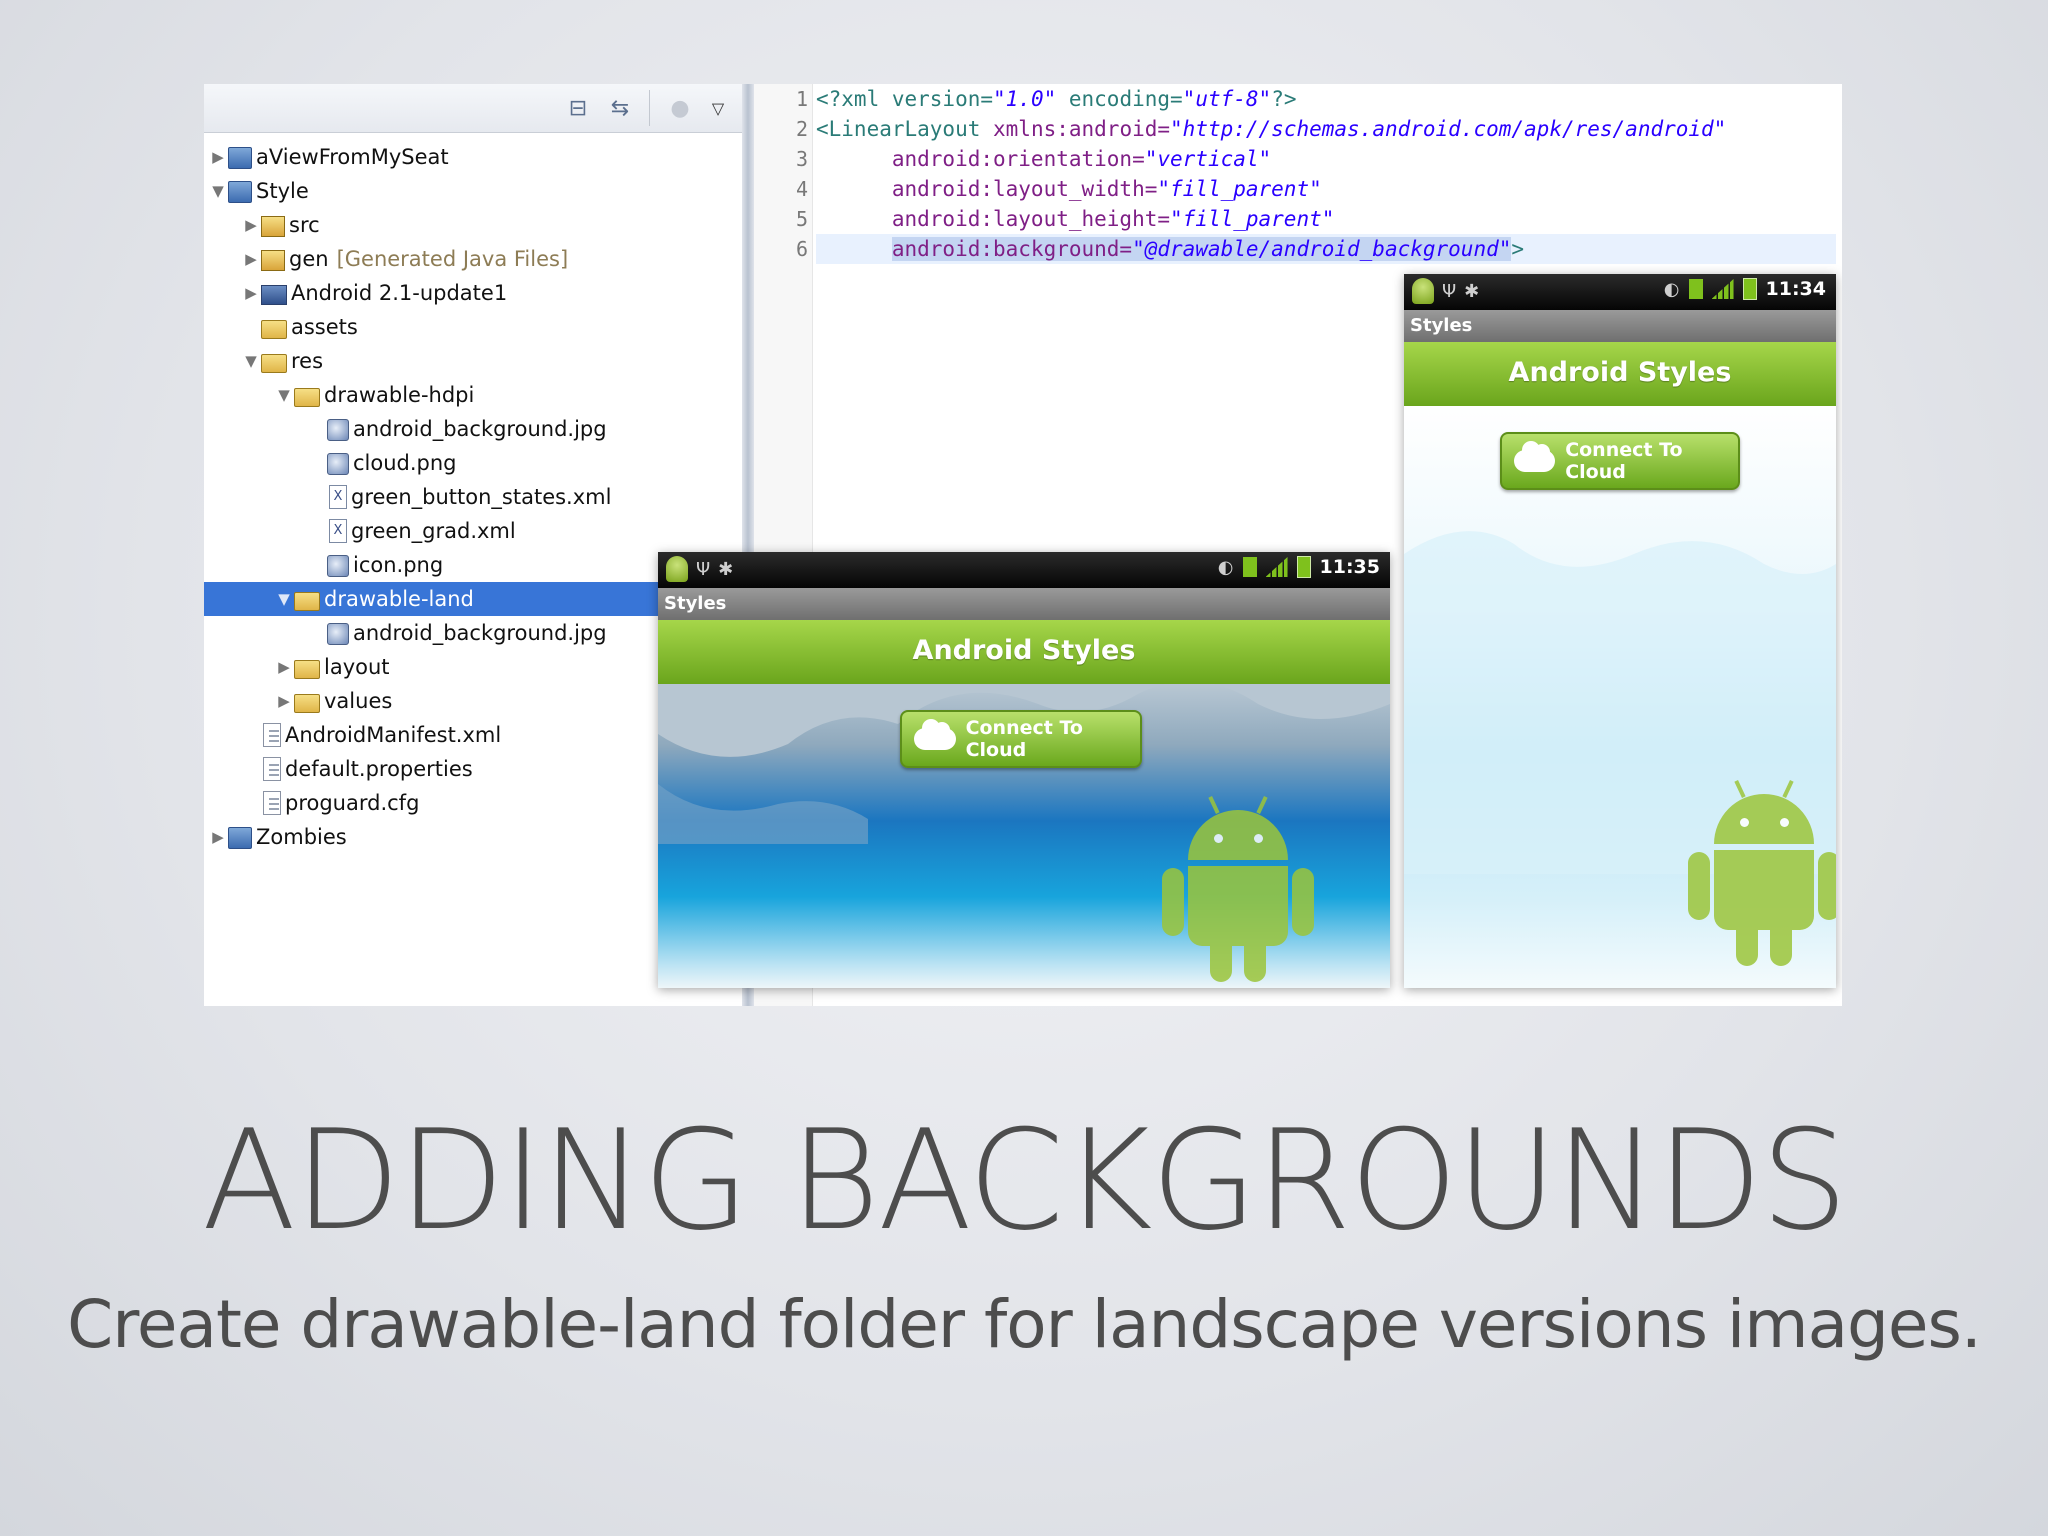 This screenshot has width=2048, height=1536. What do you see at coordinates (324, 327) in the screenshot?
I see `tree-item-label: assets` at bounding box center [324, 327].